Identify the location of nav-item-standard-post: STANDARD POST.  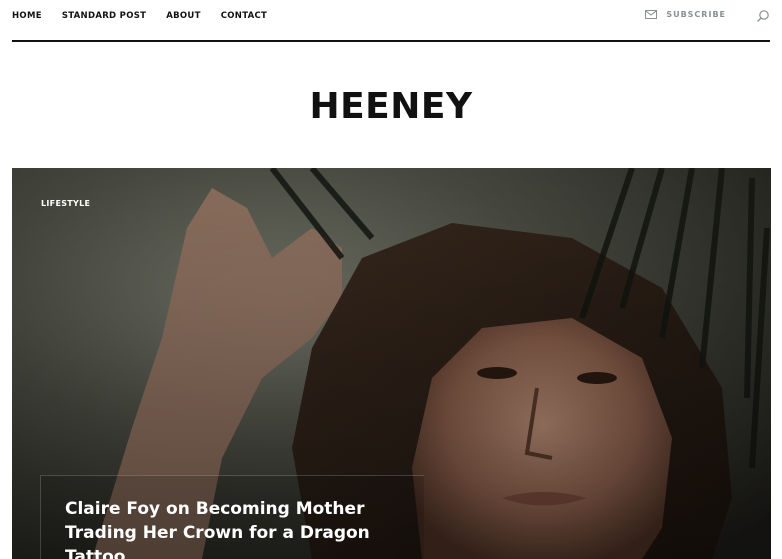
(104, 16).